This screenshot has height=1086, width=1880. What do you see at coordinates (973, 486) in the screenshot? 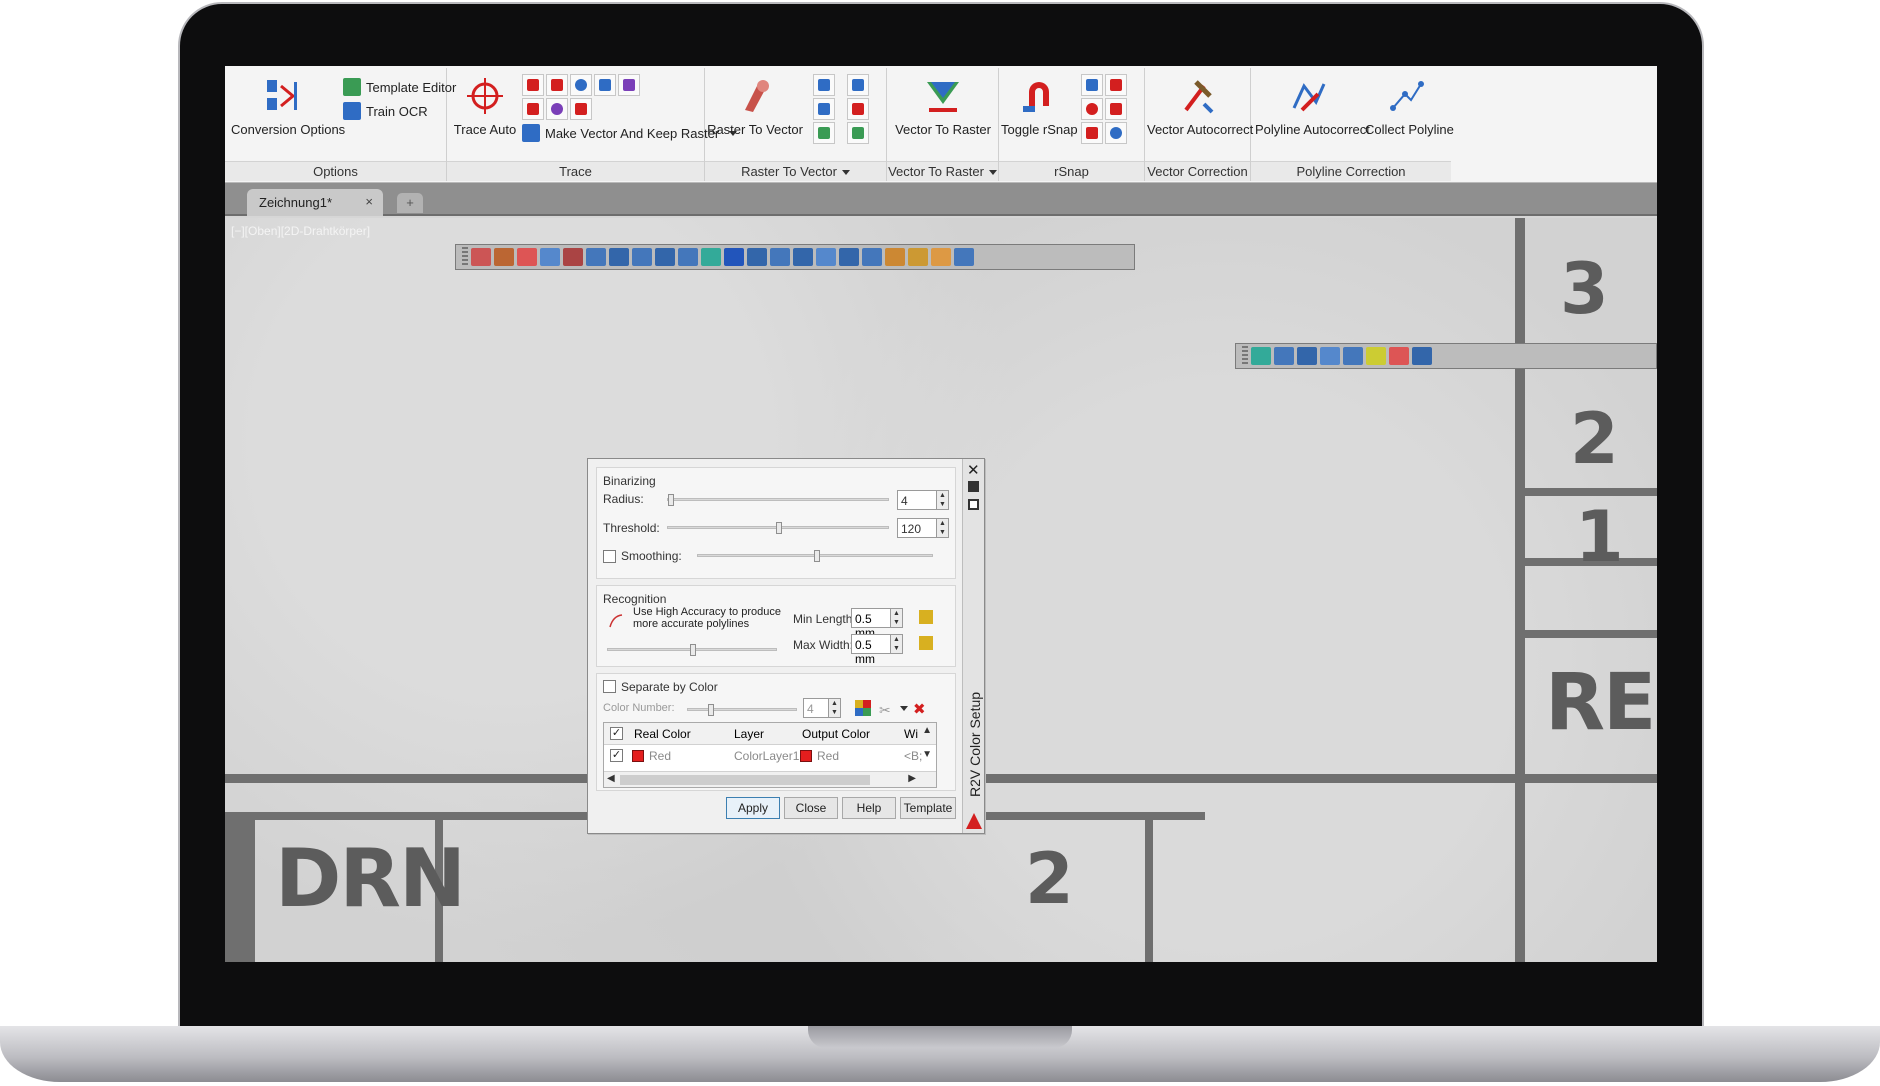
I see `pin-icon` at bounding box center [973, 486].